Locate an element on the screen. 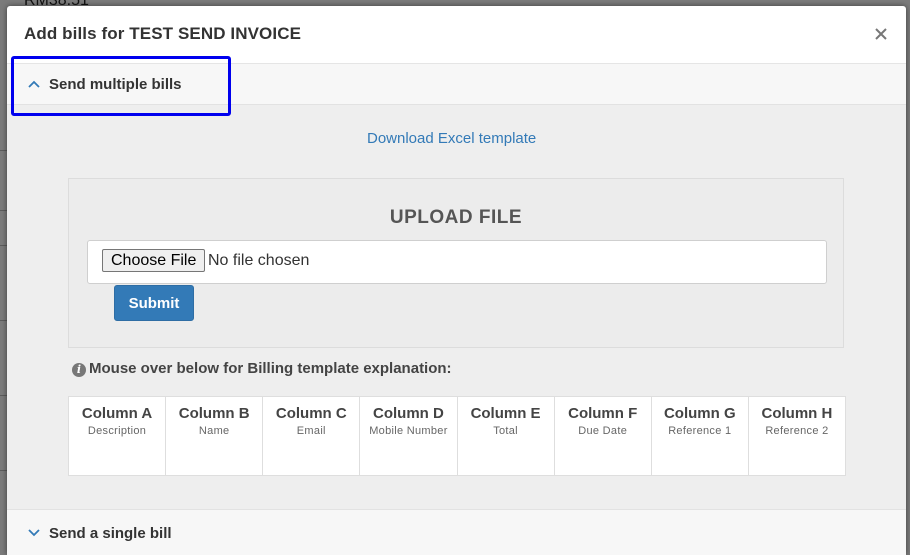 This screenshot has width=910, height=555. column-name: Column E is located at coordinates (505, 413).